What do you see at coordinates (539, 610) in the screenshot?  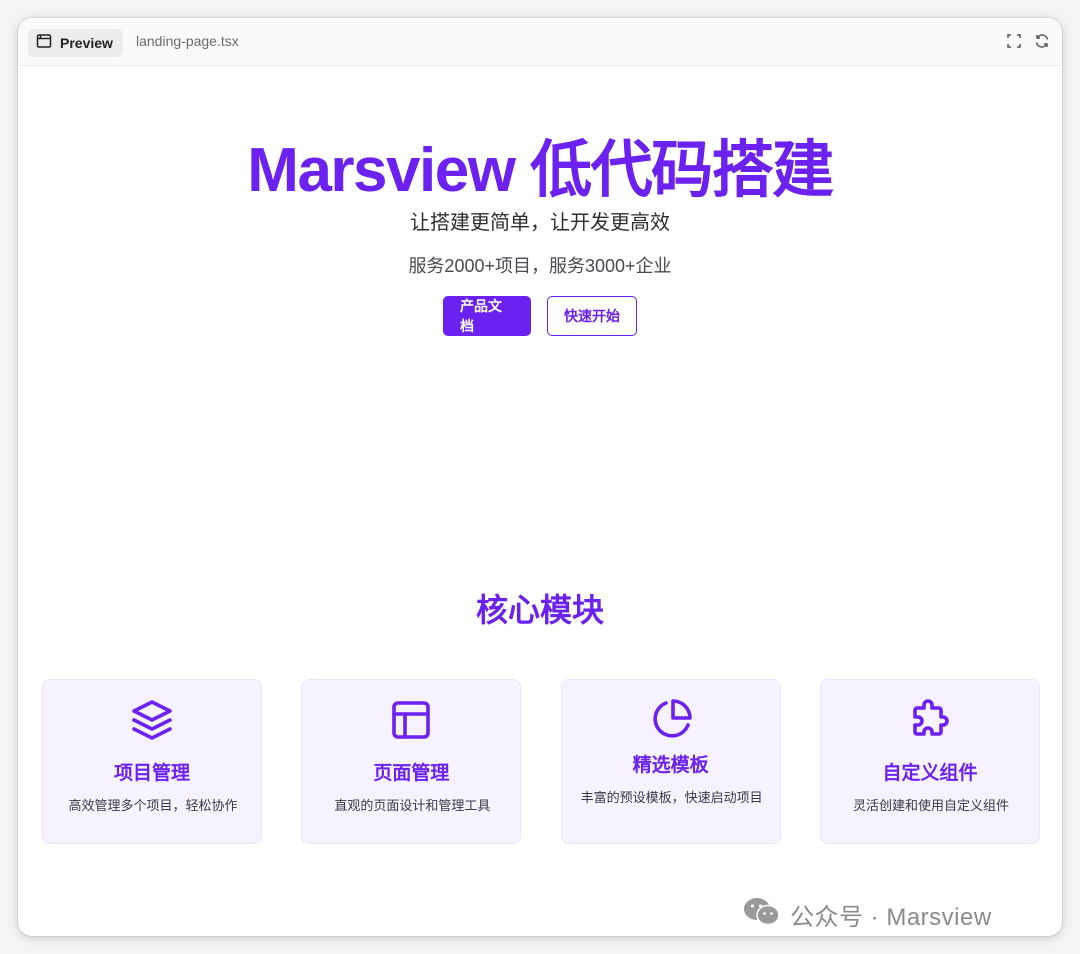 I see `modules-title: 核心模块` at bounding box center [539, 610].